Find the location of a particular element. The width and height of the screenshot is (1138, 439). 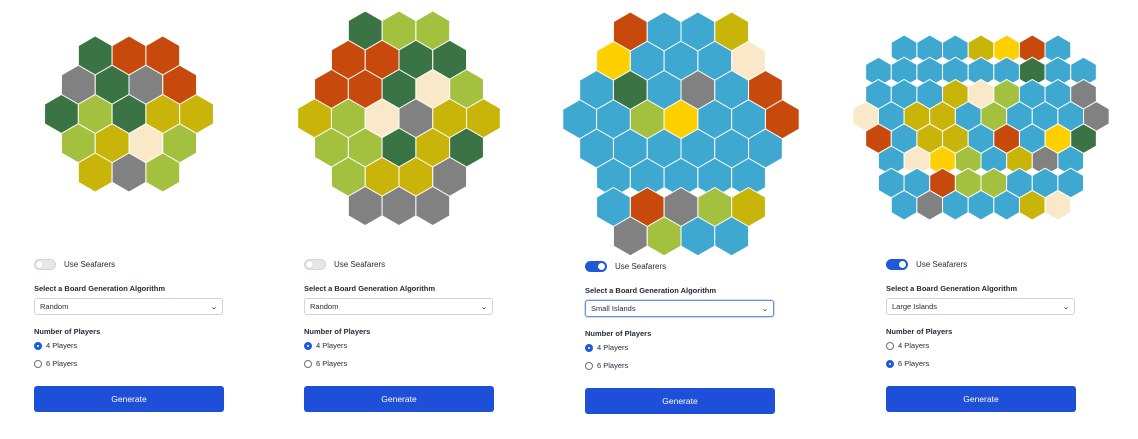

algorithm-select: Small Islands ⌄ is located at coordinates (679, 308).